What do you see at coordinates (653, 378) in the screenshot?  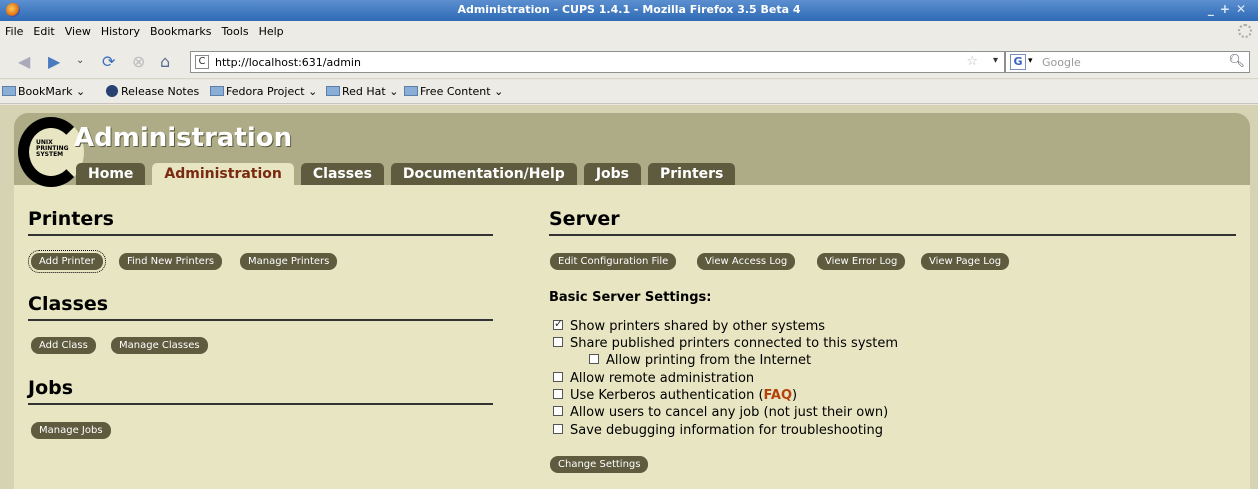 I see `setting-remote-administration: Allow remote administration` at bounding box center [653, 378].